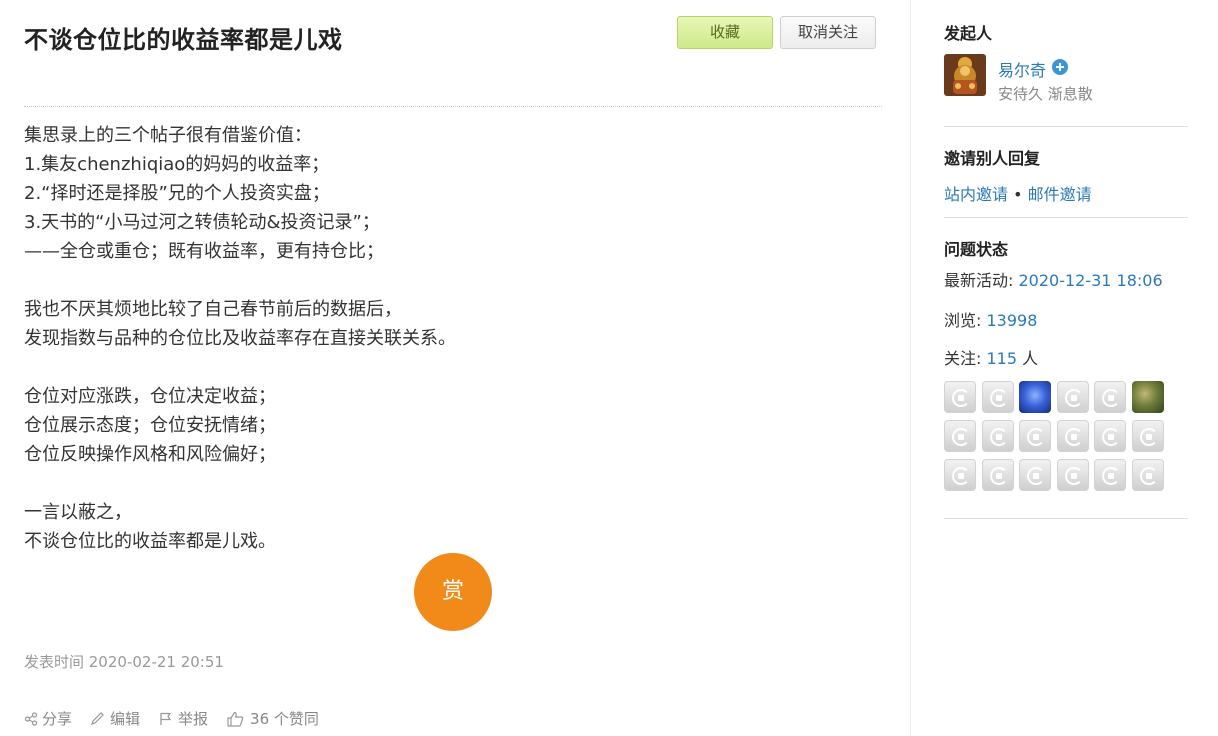  I want to click on content-line: 1.集友chenzhiqiao的妈妈的收益率；, so click(177, 164).